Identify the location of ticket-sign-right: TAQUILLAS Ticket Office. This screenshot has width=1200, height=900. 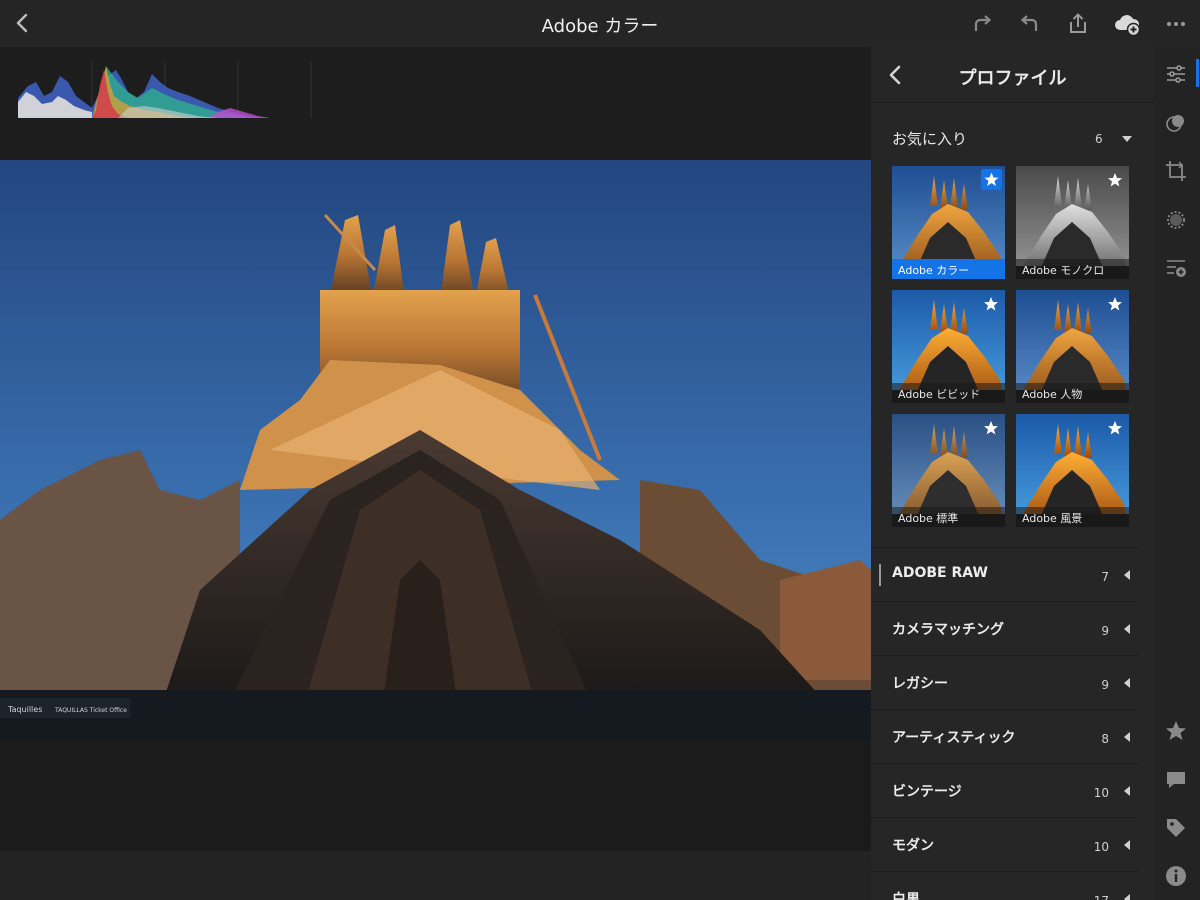
(90, 710).